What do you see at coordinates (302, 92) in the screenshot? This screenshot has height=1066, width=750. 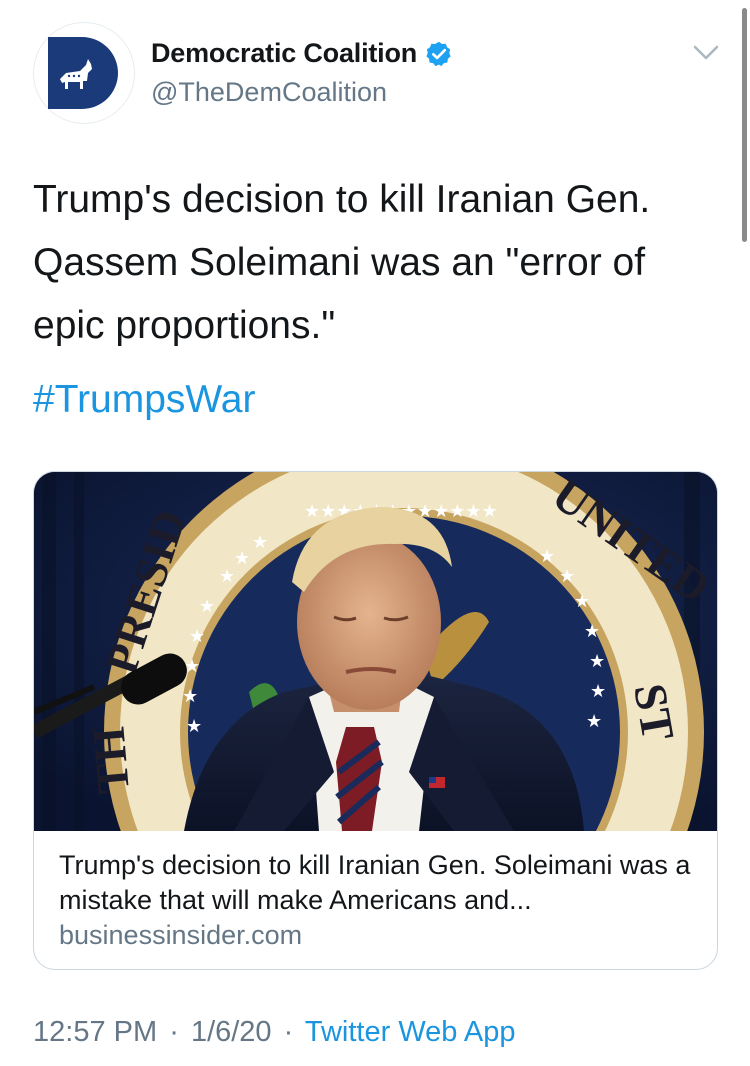 I see `user-handle: @TheDemCoalition` at bounding box center [302, 92].